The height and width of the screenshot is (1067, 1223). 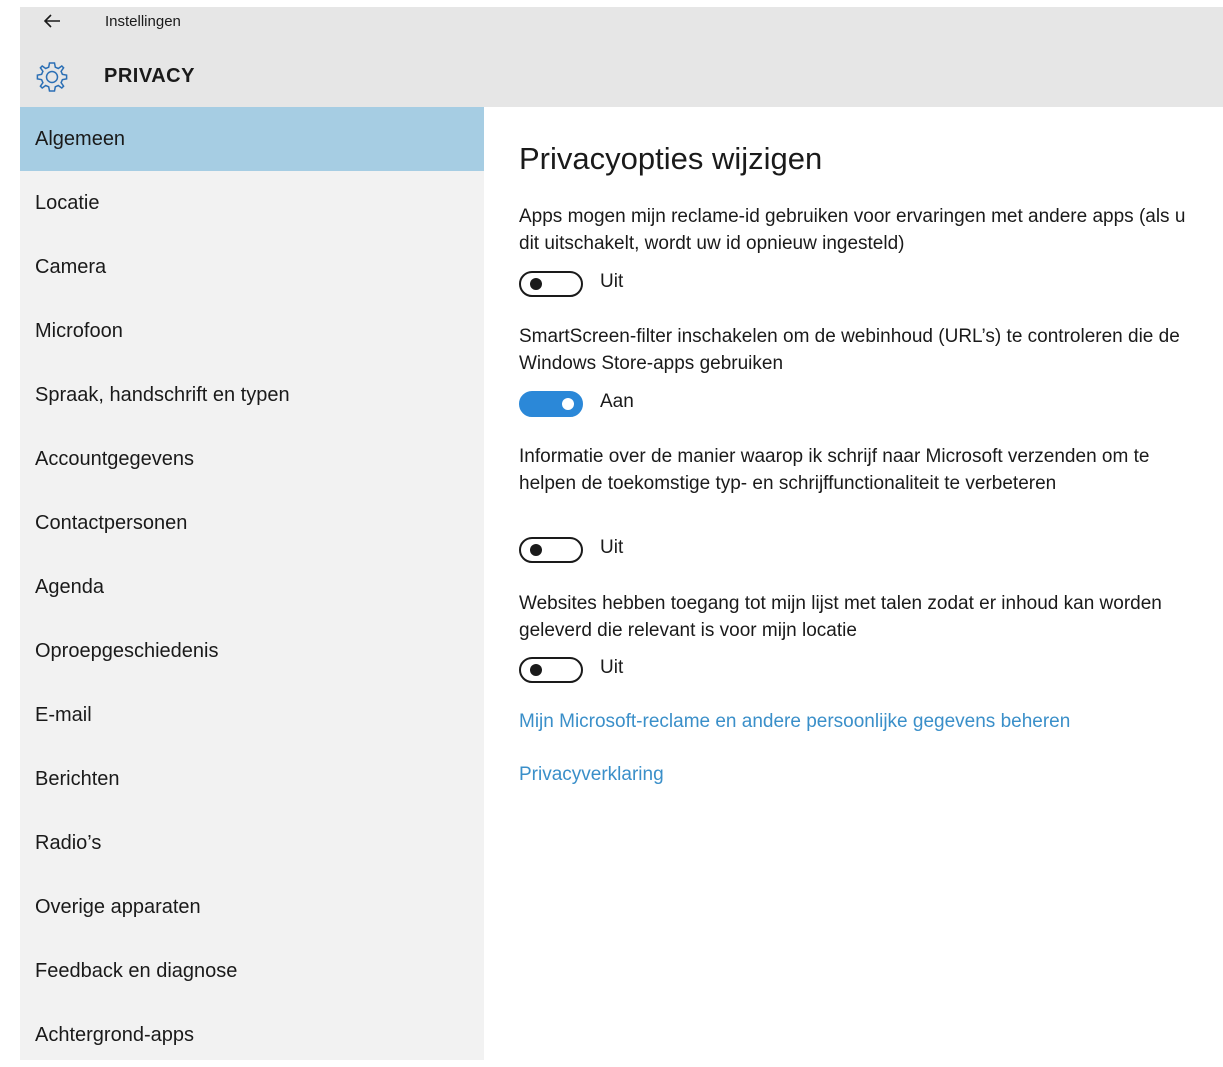 What do you see at coordinates (118, 907) in the screenshot?
I see `sidebar-item-label: Overige apparaten` at bounding box center [118, 907].